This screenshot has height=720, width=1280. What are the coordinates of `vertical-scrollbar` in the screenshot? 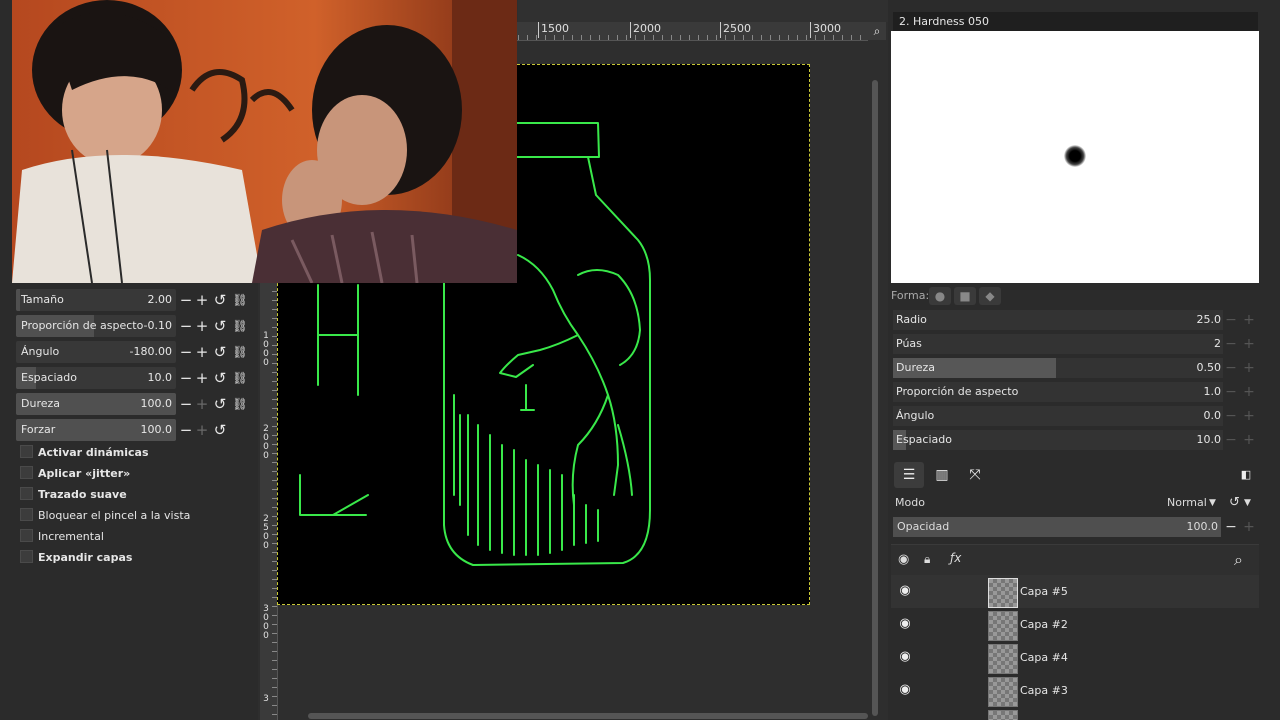 It's located at (875, 398).